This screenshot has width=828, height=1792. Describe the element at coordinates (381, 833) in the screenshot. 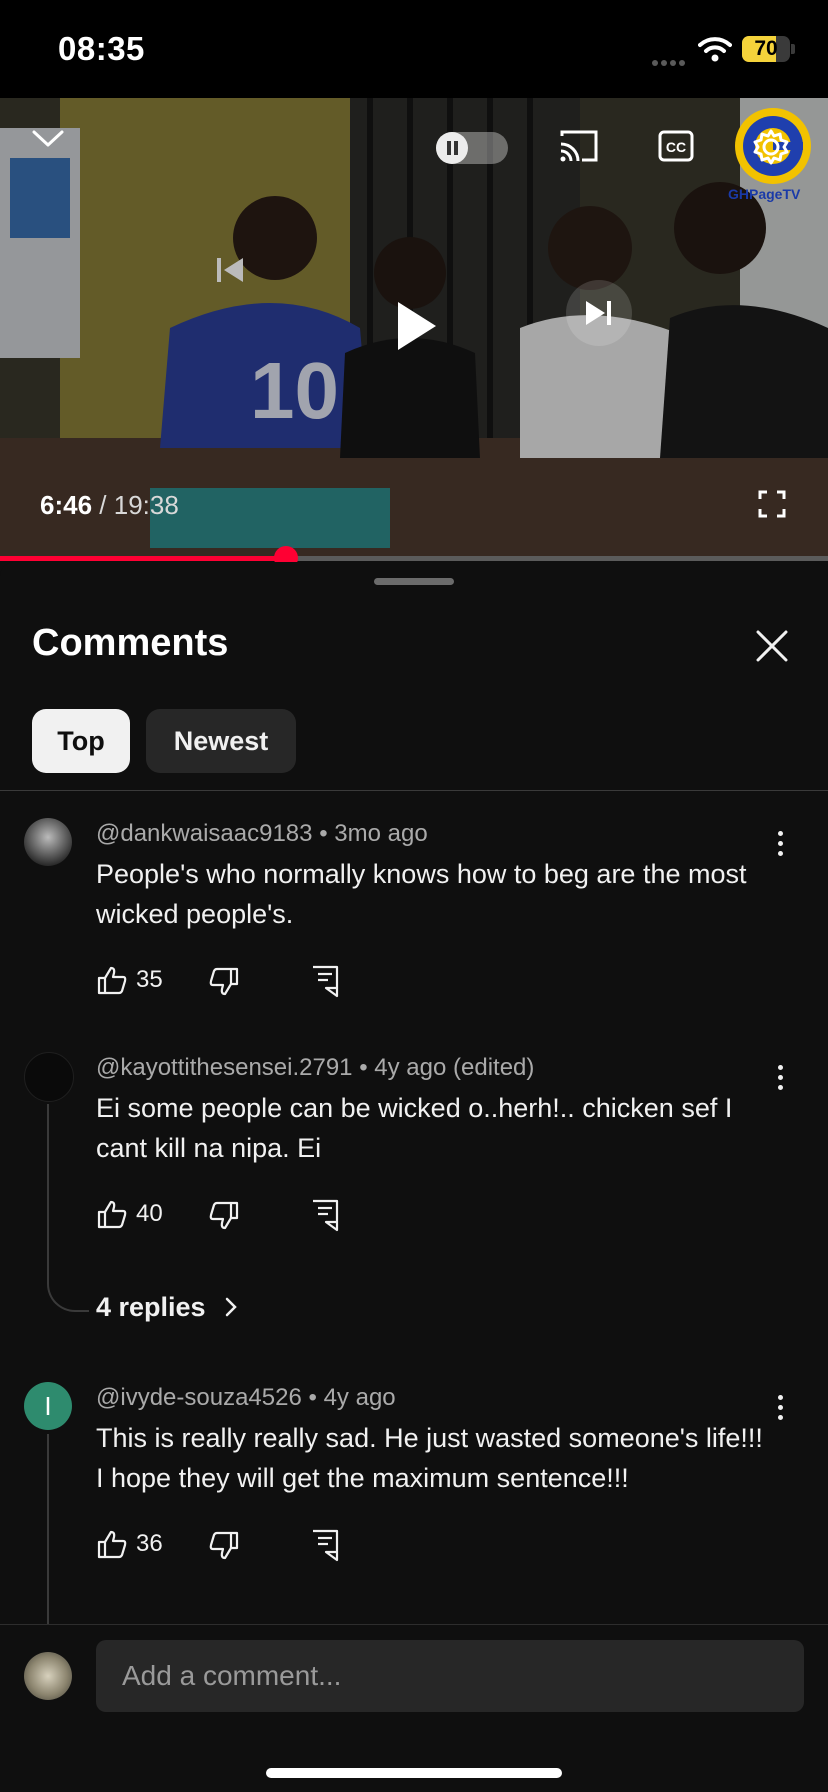

I see `comment-age: 3mo ago` at that location.